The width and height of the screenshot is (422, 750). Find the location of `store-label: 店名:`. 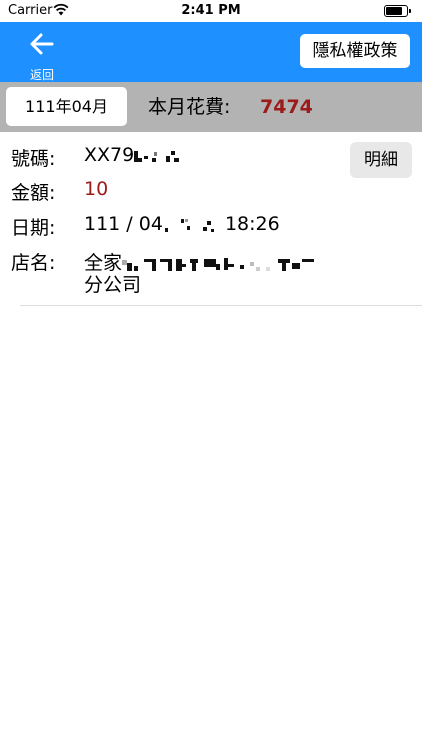

store-label: 店名: is located at coordinates (33, 263).